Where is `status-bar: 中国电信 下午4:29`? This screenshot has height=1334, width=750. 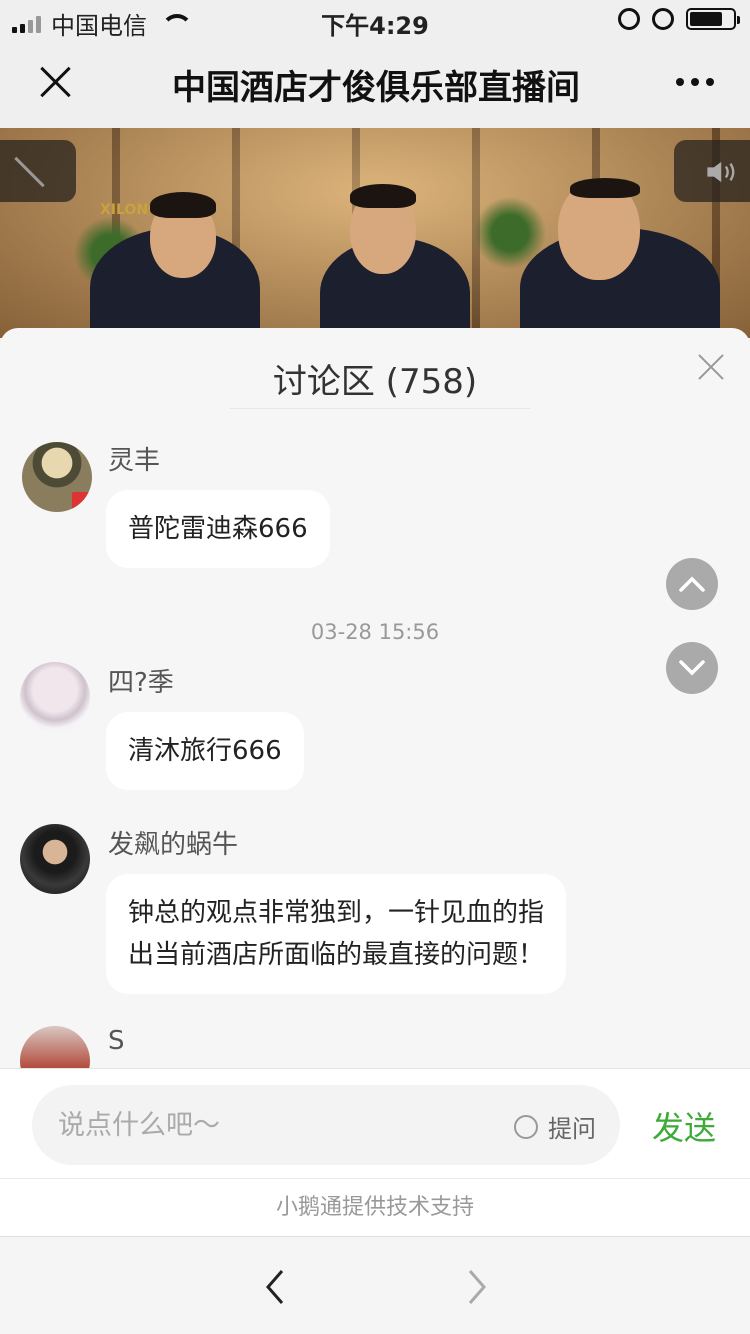 status-bar: 中国电信 下午4:29 is located at coordinates (375, 20).